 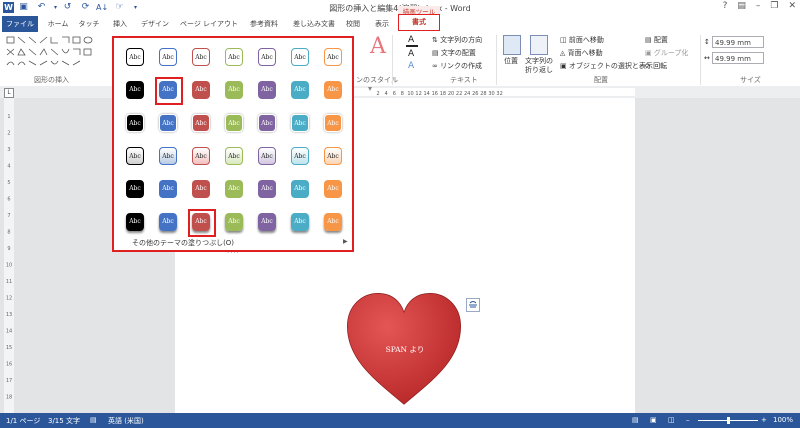 I want to click on text-align-button: ▤ 文字の配置, so click(x=454, y=53).